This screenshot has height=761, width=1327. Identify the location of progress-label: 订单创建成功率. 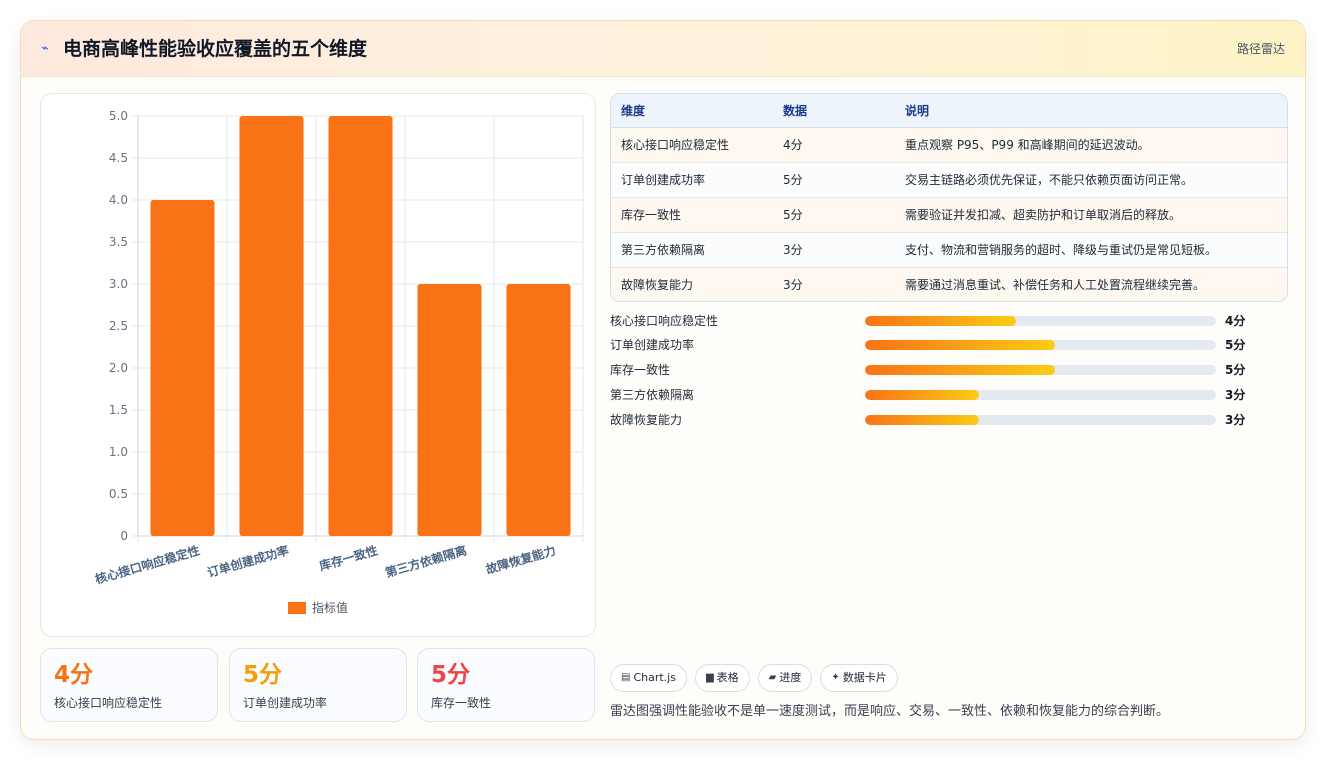
(652, 345).